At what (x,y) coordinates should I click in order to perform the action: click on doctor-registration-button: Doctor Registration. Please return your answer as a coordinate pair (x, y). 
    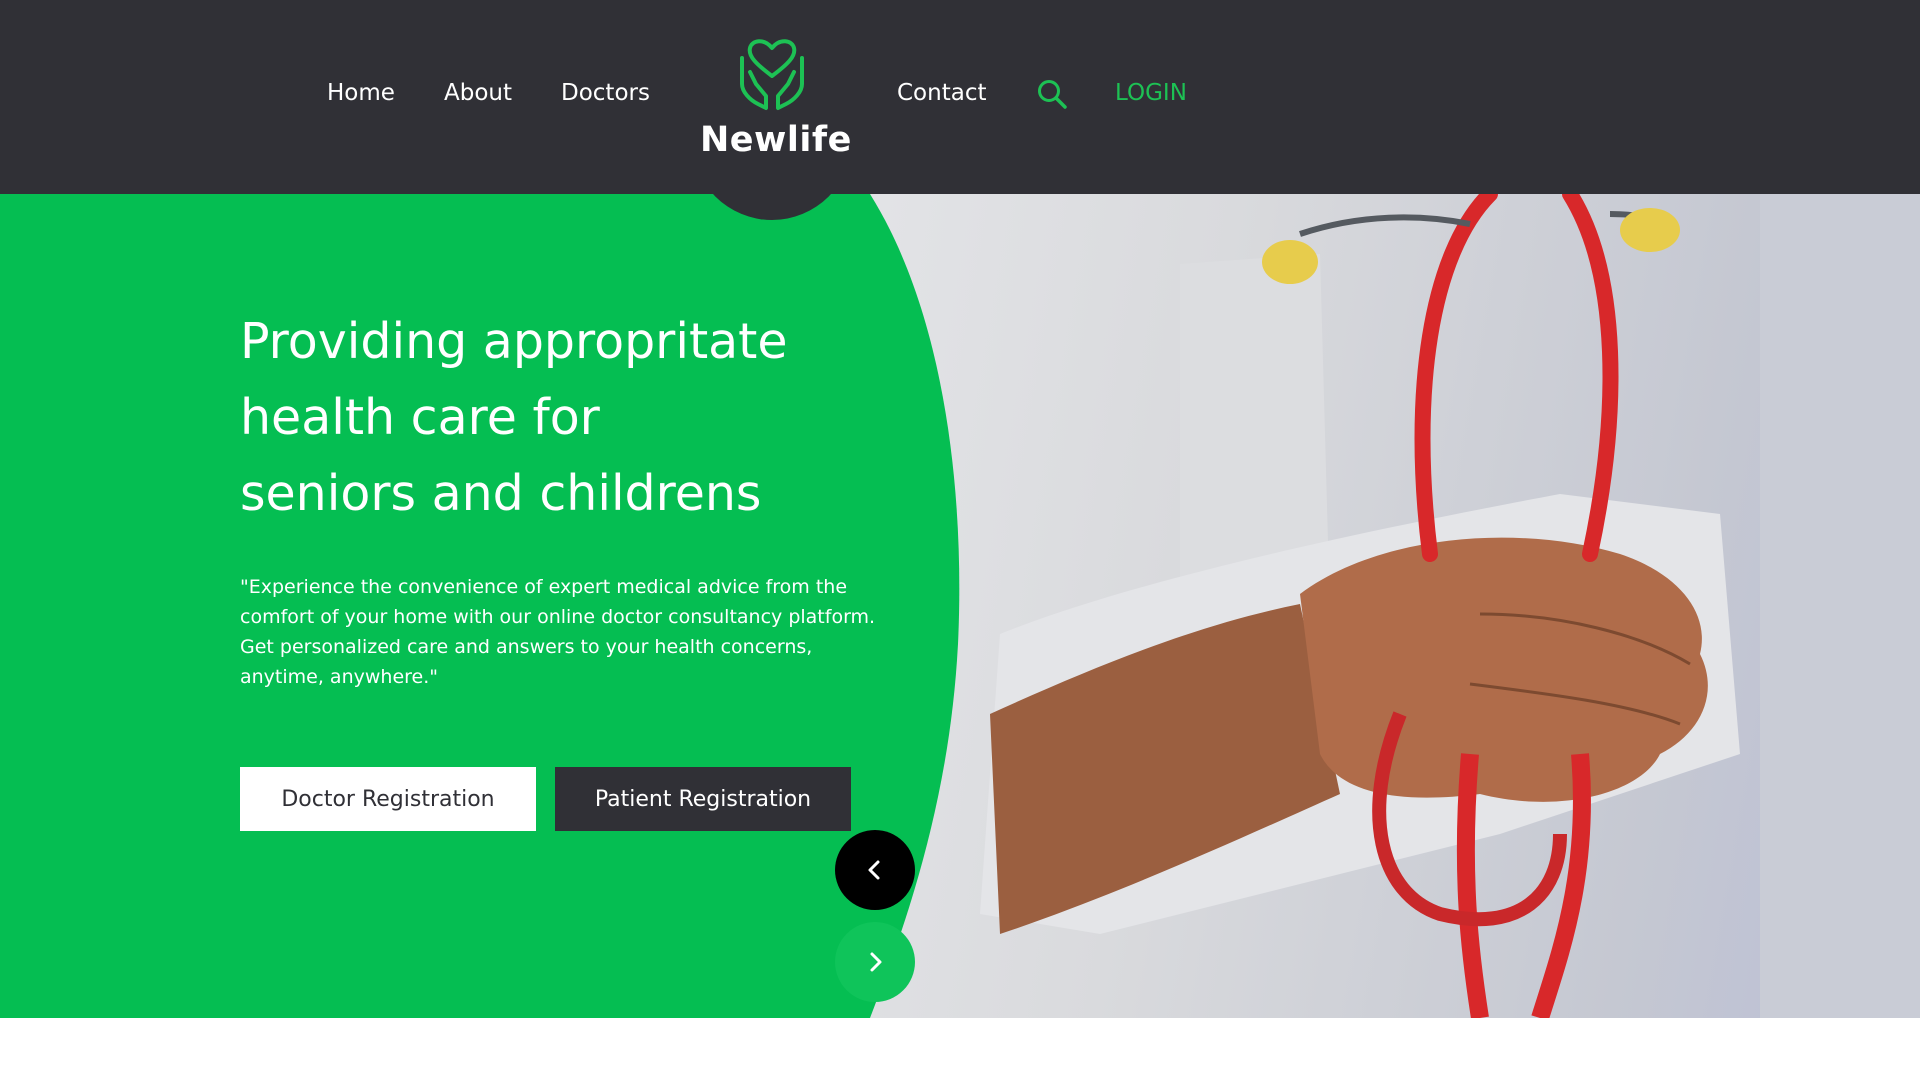
    Looking at the image, I should click on (388, 799).